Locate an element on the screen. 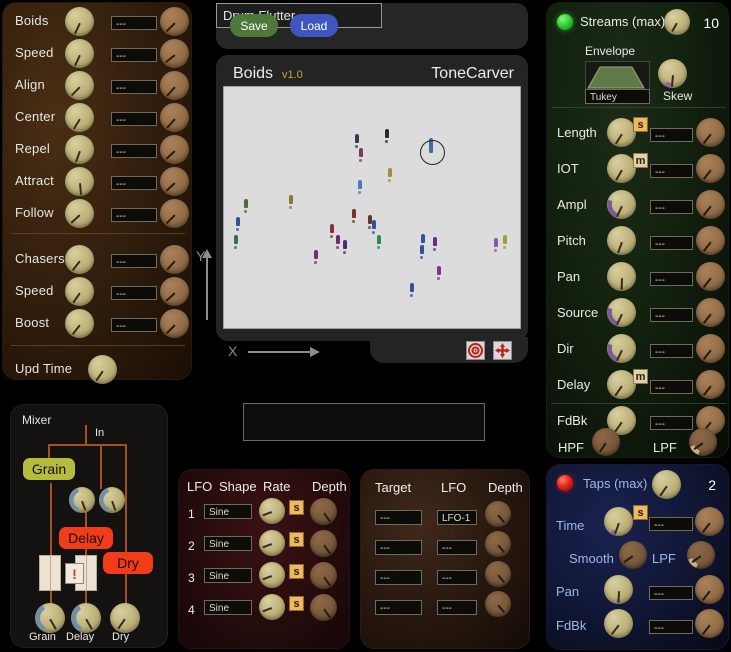  save-button: Save is located at coordinates (254, 25).